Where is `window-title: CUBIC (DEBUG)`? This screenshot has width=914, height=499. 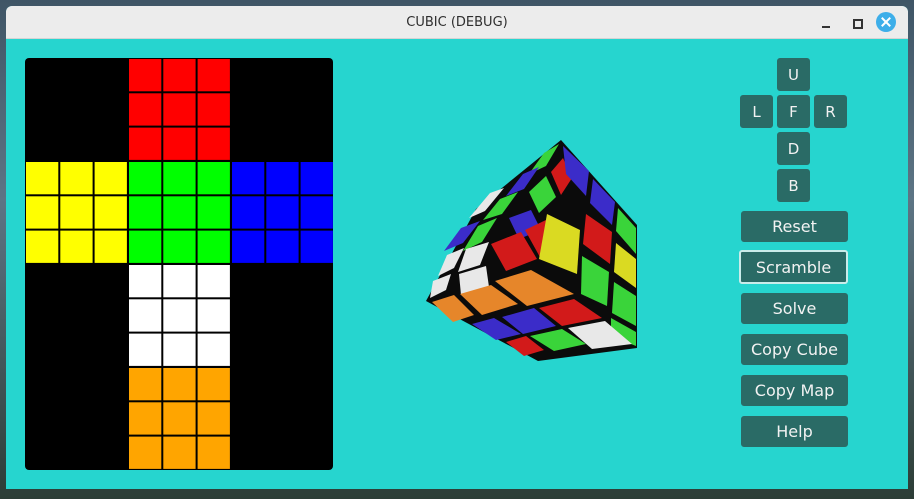 window-title: CUBIC (DEBUG) is located at coordinates (457, 22).